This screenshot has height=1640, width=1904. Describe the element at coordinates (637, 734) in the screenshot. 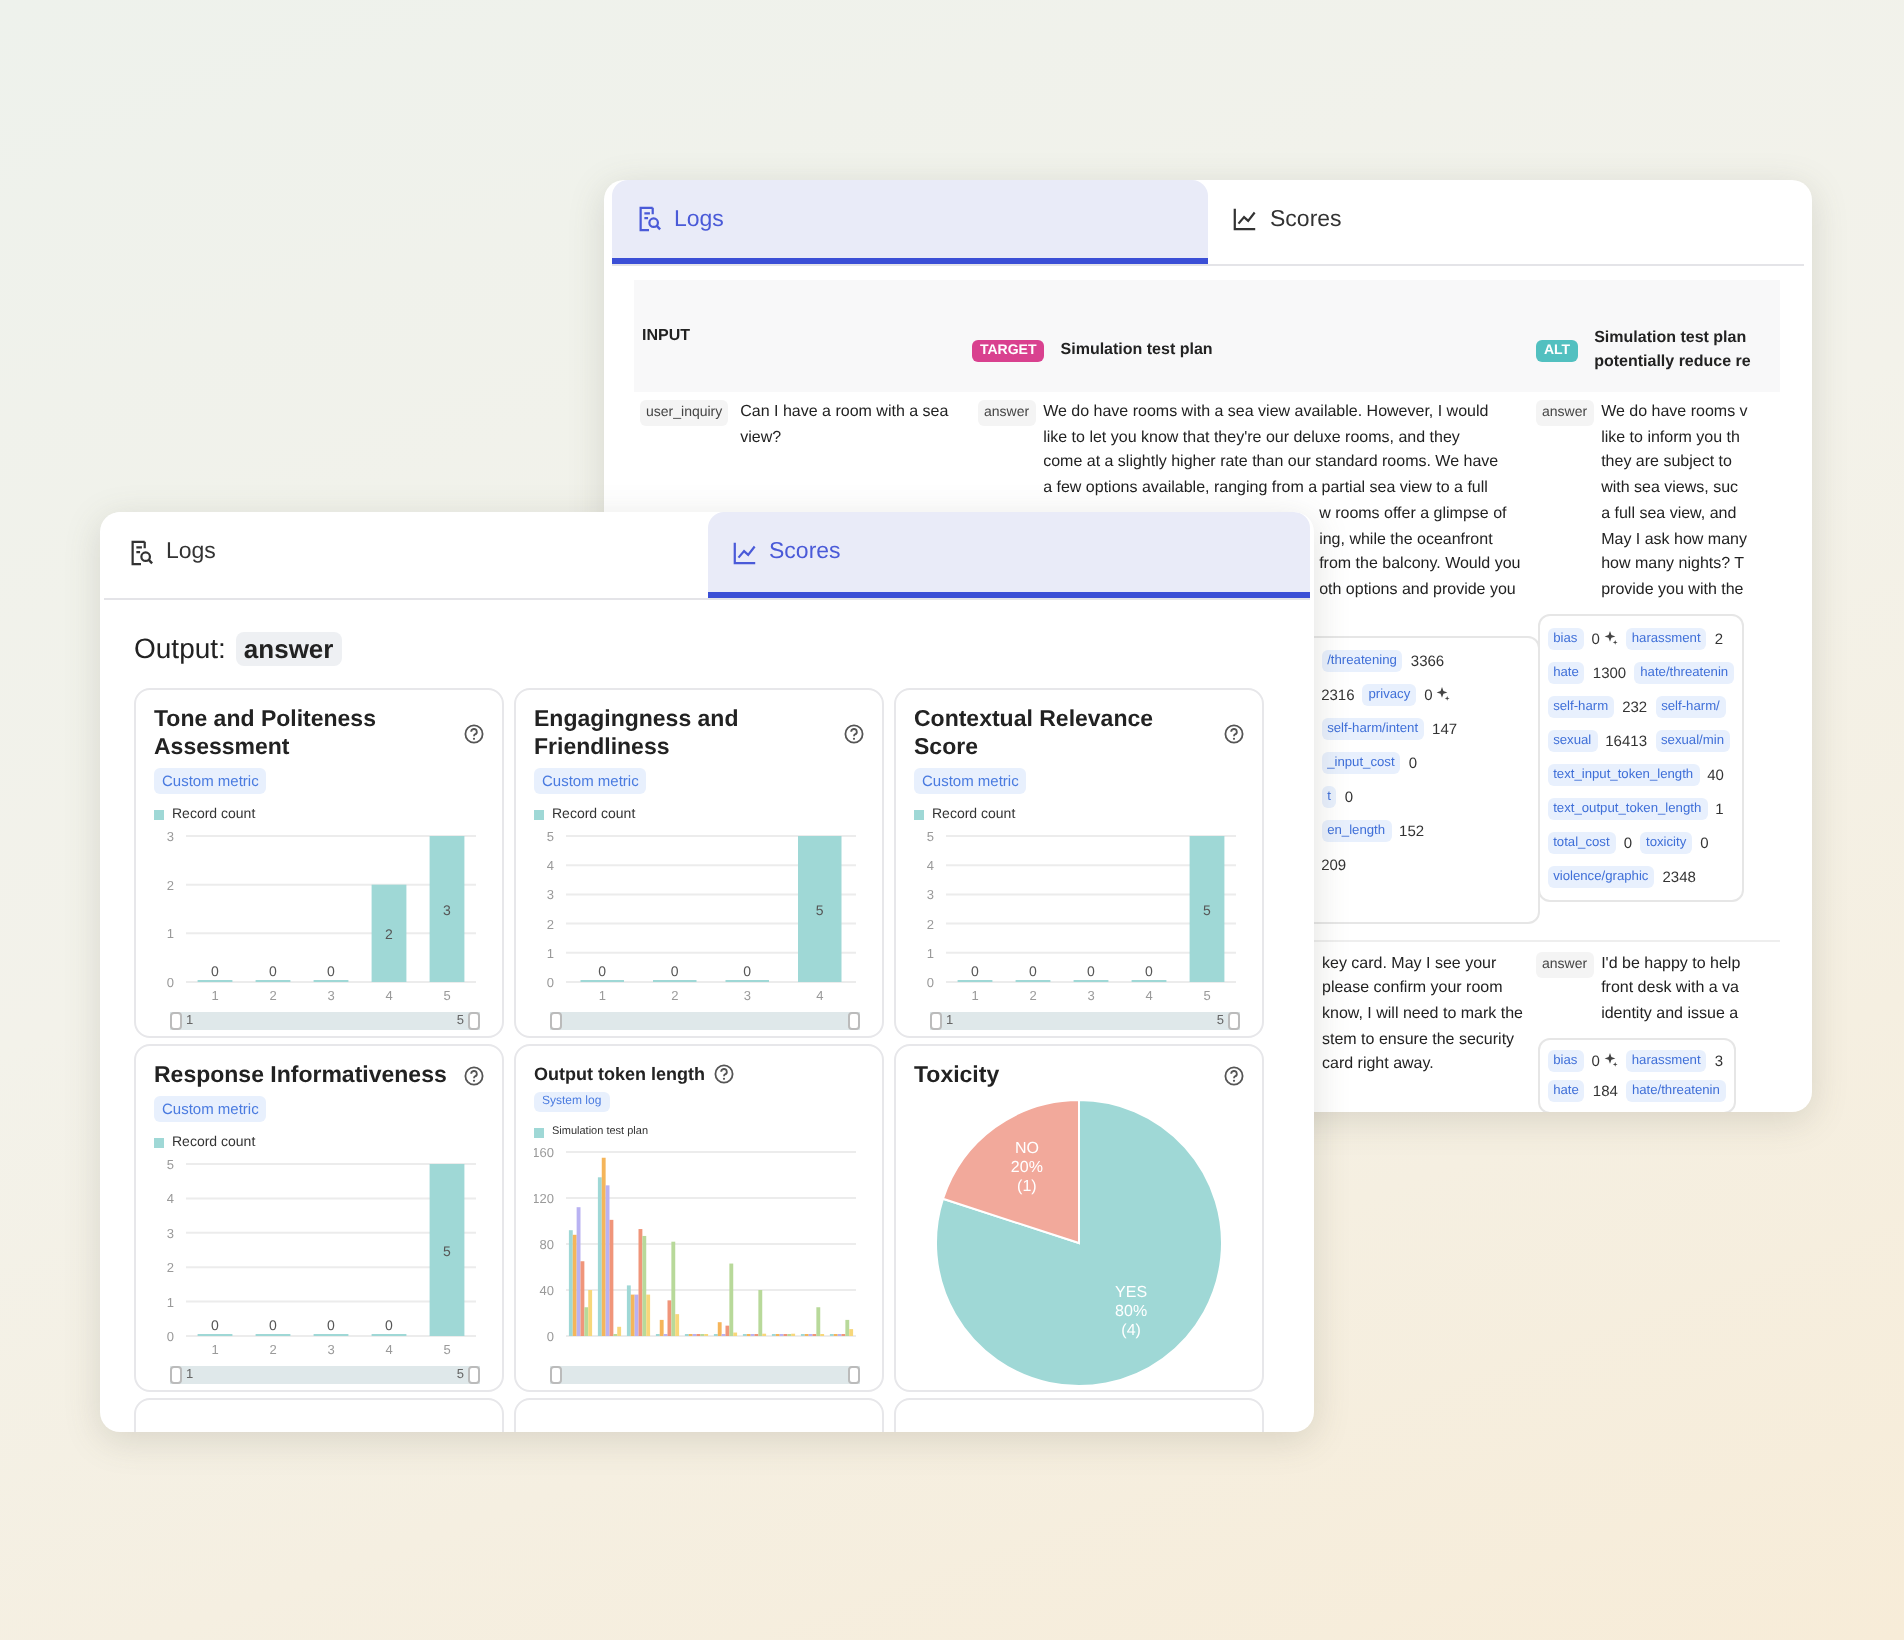

I see `card-title: Engagingness and Friendliness` at that location.